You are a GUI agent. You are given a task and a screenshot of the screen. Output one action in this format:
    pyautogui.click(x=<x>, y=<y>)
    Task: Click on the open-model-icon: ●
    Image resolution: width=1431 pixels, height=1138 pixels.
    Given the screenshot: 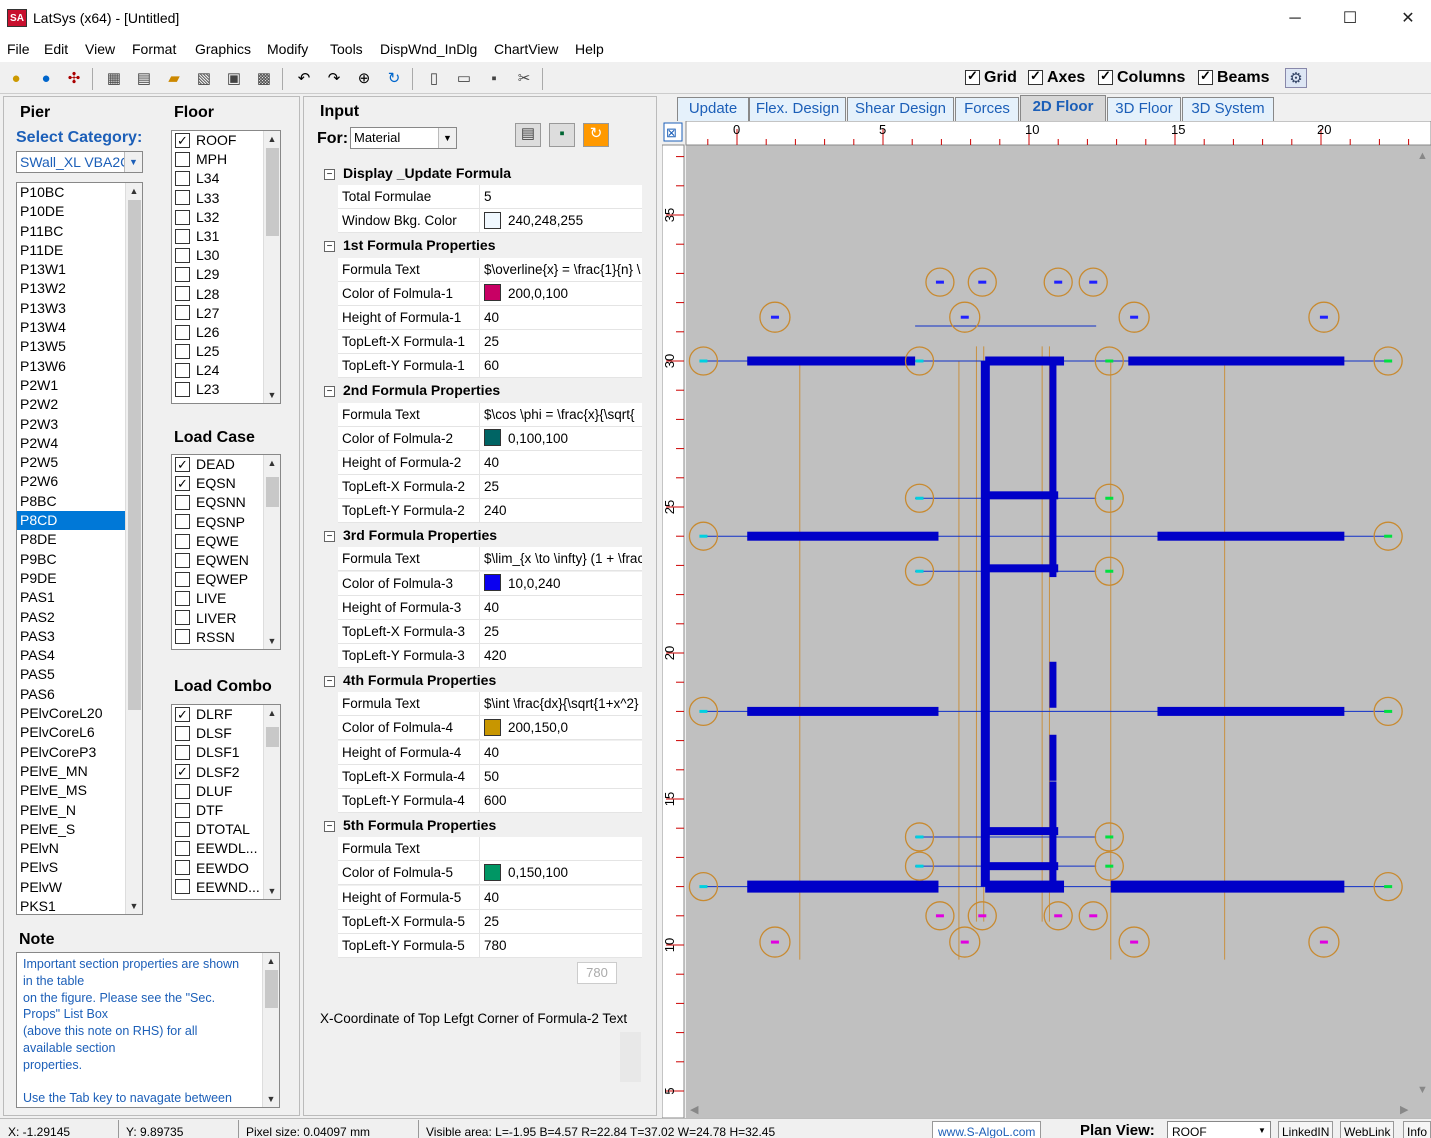 What is the action you would take?
    pyautogui.click(x=16, y=79)
    